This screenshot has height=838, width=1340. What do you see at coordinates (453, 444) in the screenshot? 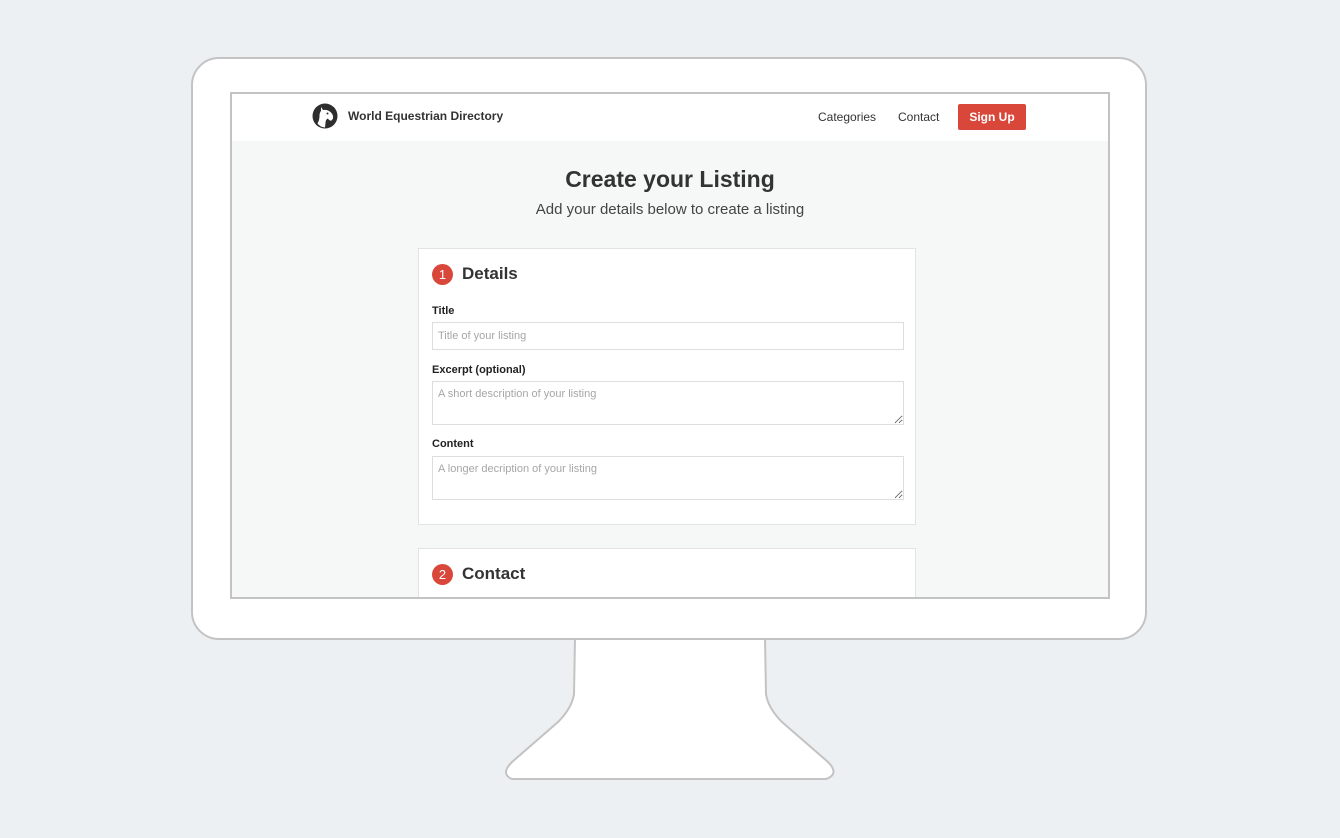
I see `content-label: Content` at bounding box center [453, 444].